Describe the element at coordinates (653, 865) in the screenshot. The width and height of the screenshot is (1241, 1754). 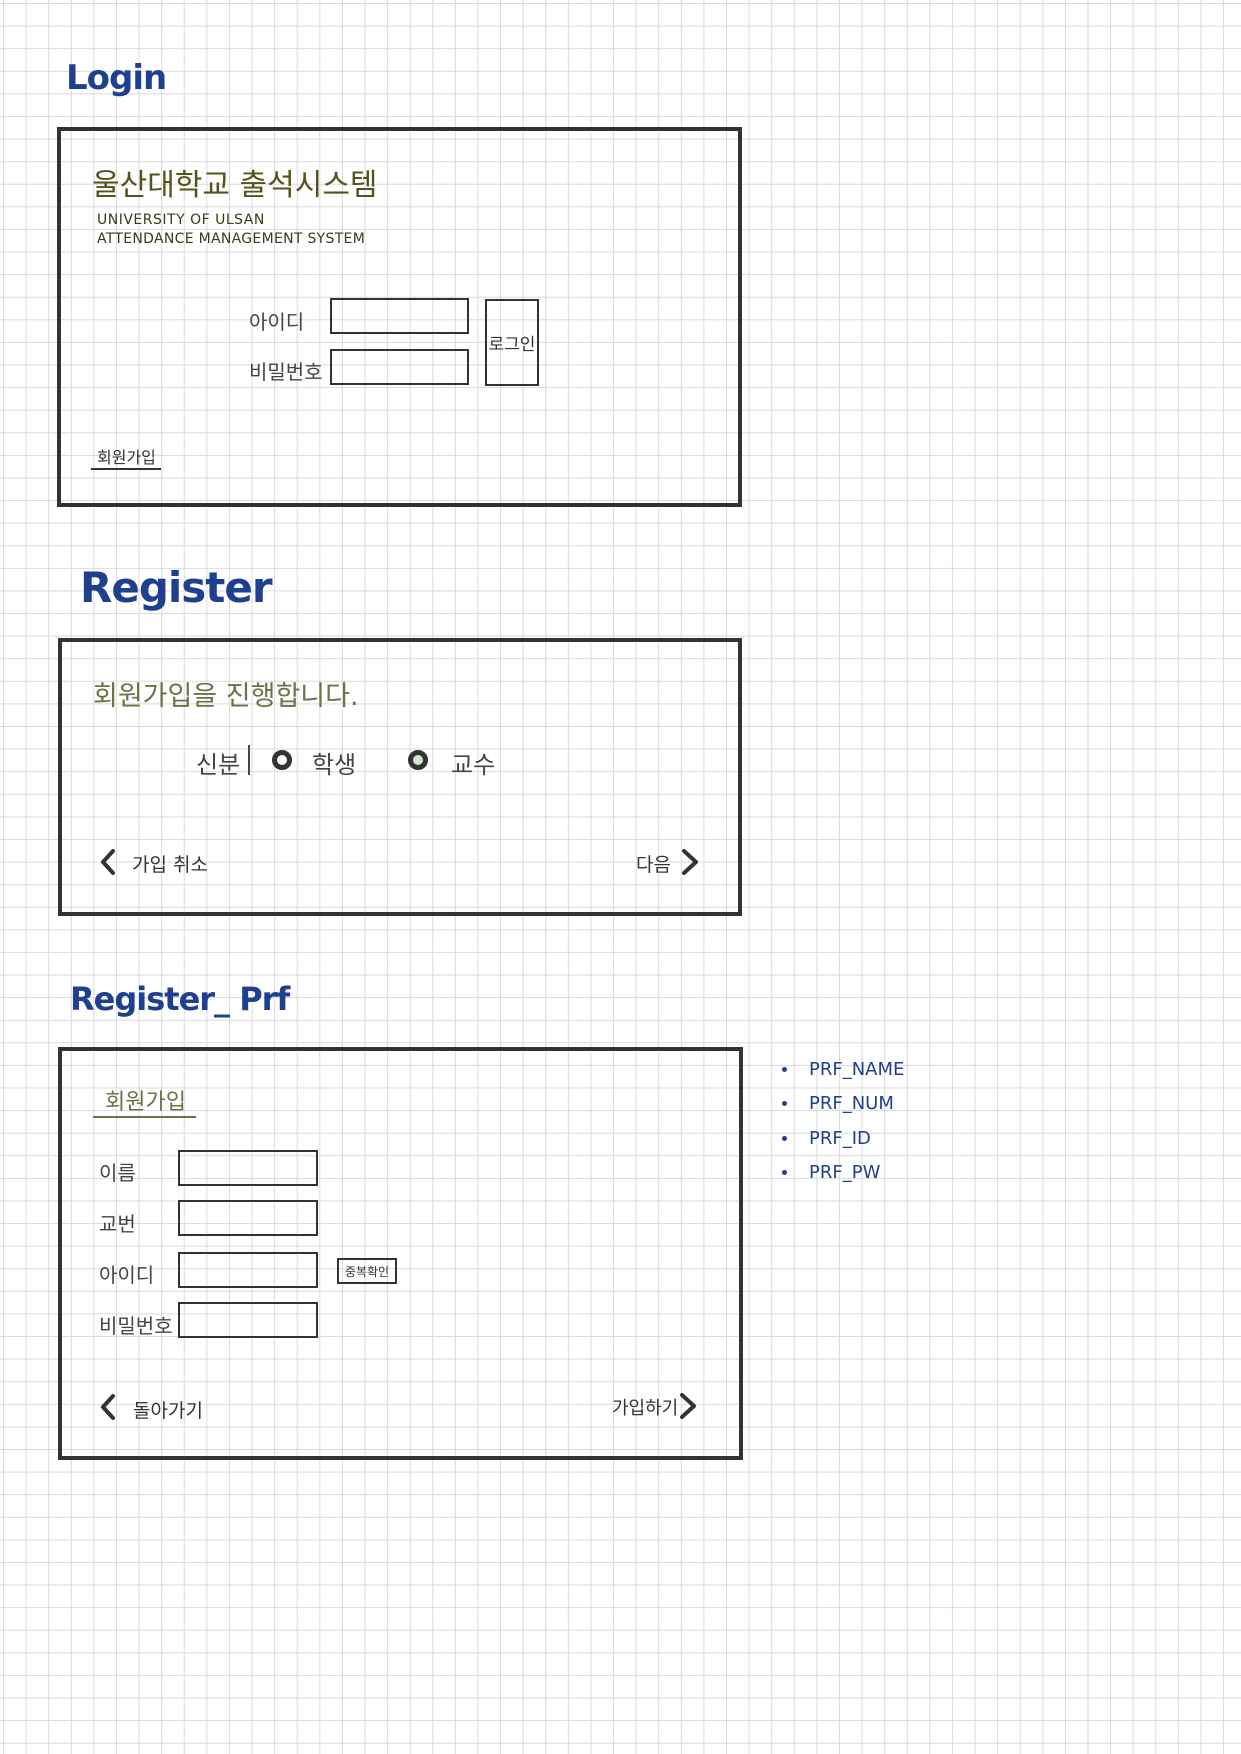
I see `next-label: 다음` at that location.